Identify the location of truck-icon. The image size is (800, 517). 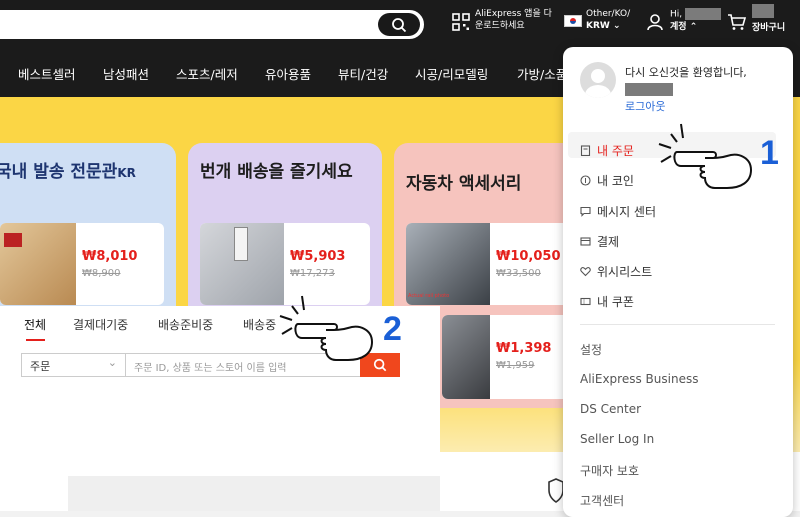
(13, 240).